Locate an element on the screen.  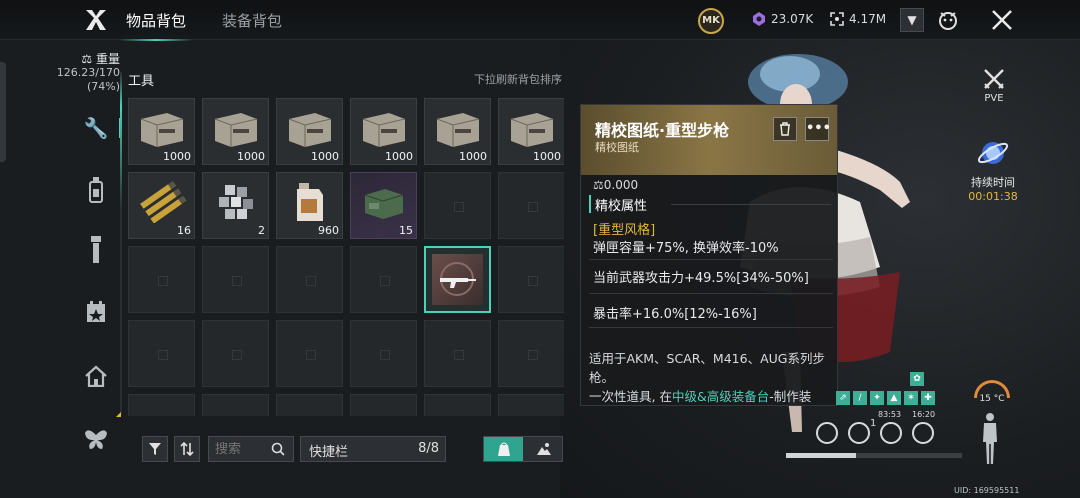
rail-divider is located at coordinates (121, 243).